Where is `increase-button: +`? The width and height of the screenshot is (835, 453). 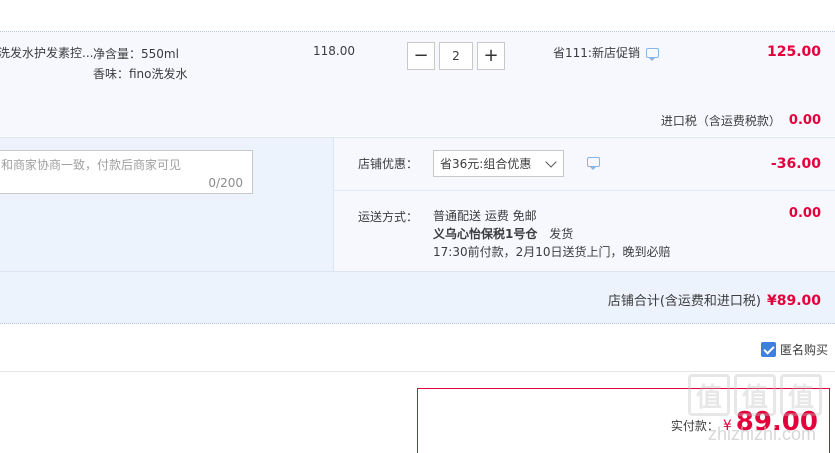 increase-button: + is located at coordinates (491, 56).